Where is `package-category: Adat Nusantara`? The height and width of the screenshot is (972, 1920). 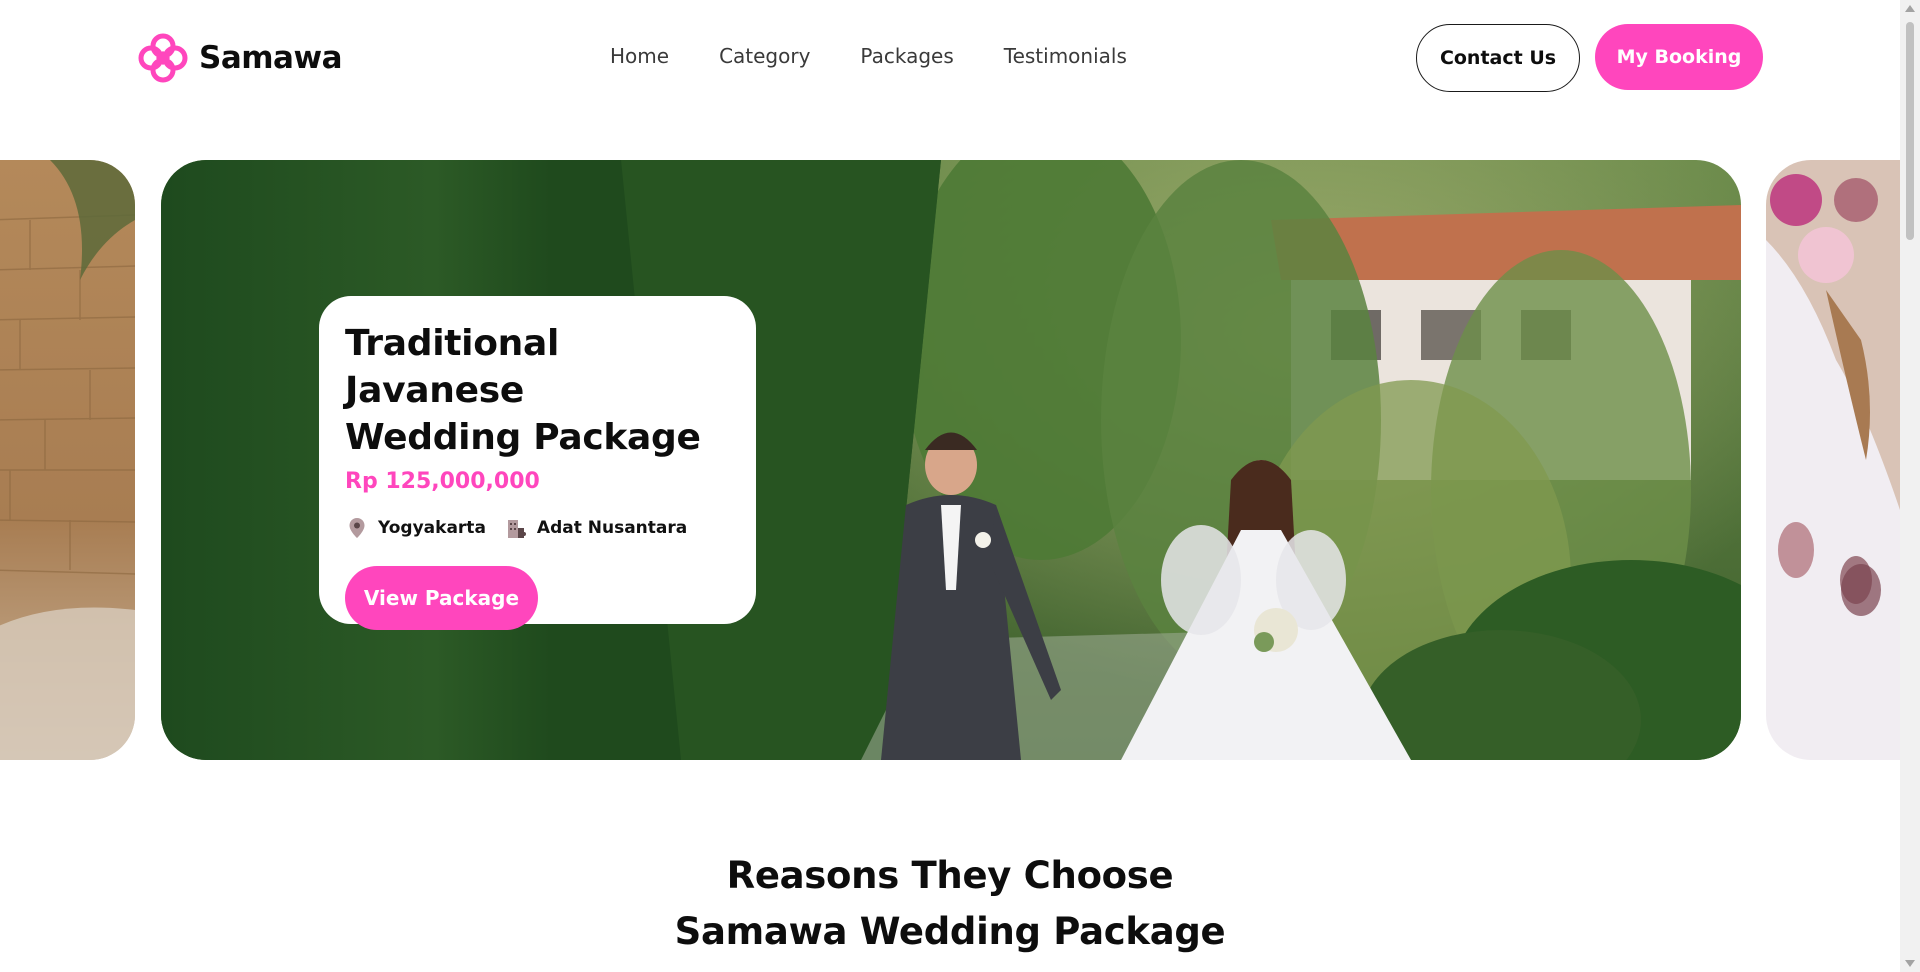 package-category: Adat Nusantara is located at coordinates (595, 528).